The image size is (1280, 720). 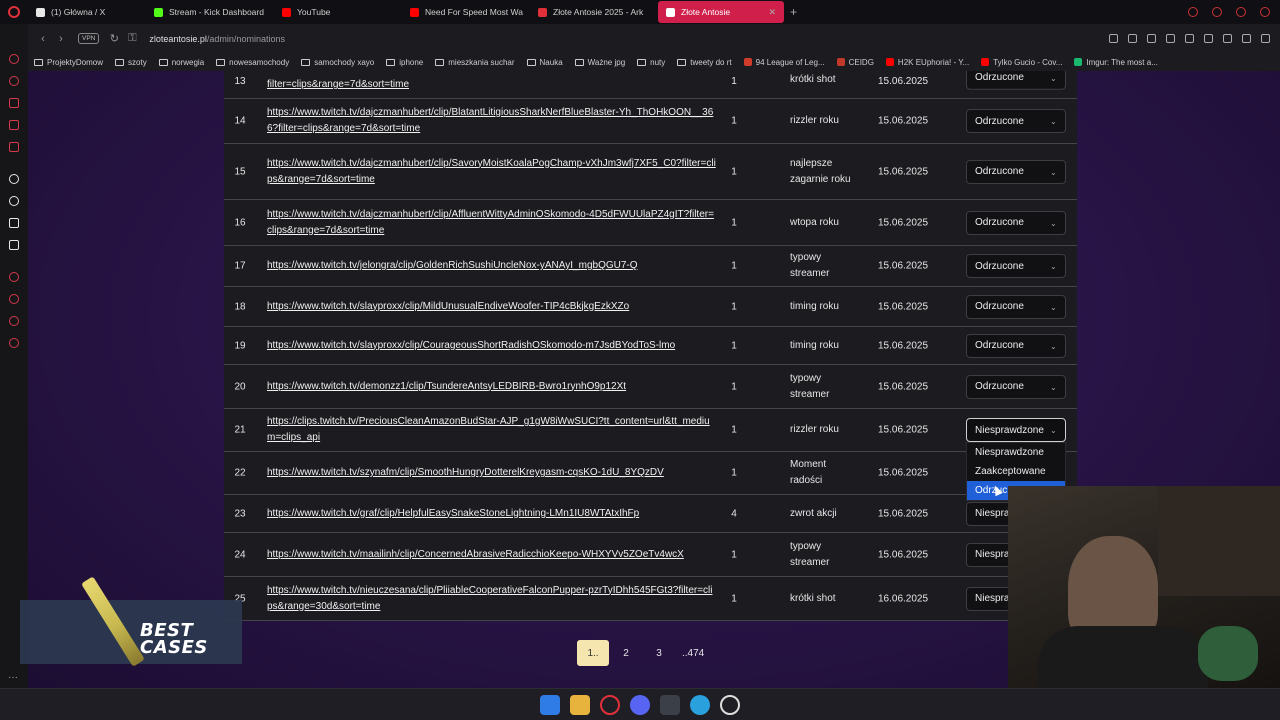 What do you see at coordinates (721, 12) in the screenshot?
I see `tab-zlote-antosie: Złote Antosie ✕` at bounding box center [721, 12].